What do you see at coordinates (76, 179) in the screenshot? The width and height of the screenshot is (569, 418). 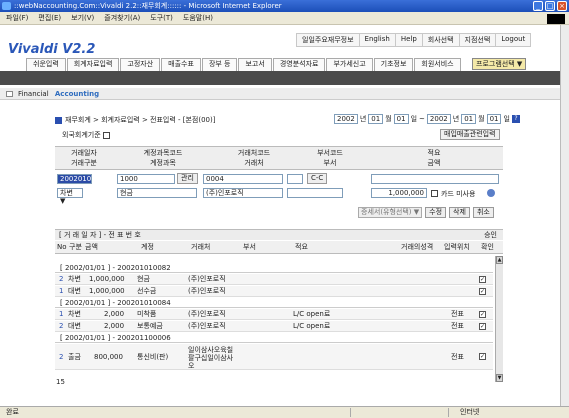 I see `date-input: 20020101` at bounding box center [76, 179].